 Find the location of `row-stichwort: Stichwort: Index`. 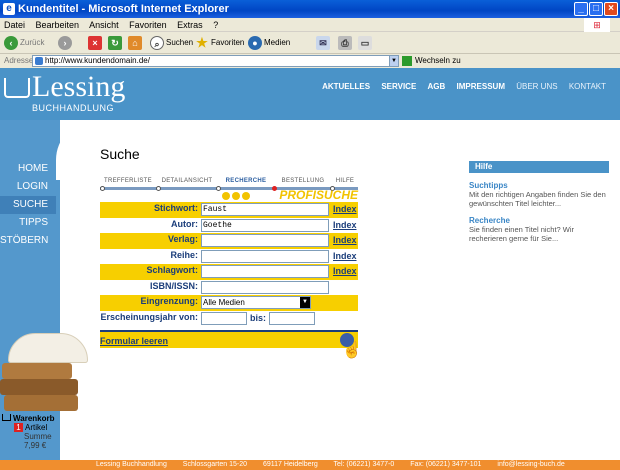

row-stichwort: Stichwort: Index is located at coordinates (229, 210).